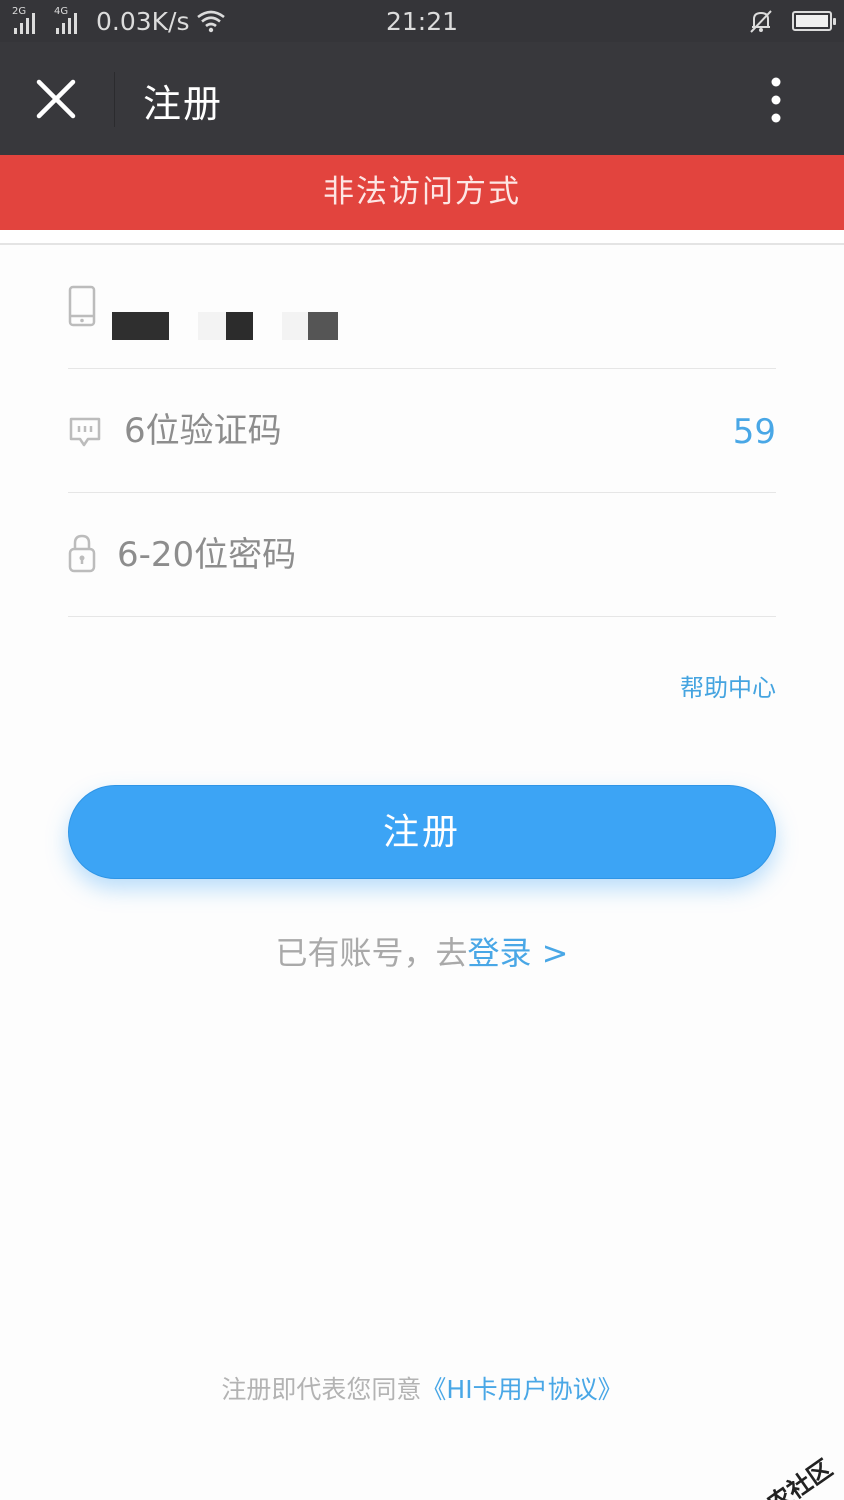 The height and width of the screenshot is (1500, 844). I want to click on error-banner: 非法访问方式, so click(422, 192).